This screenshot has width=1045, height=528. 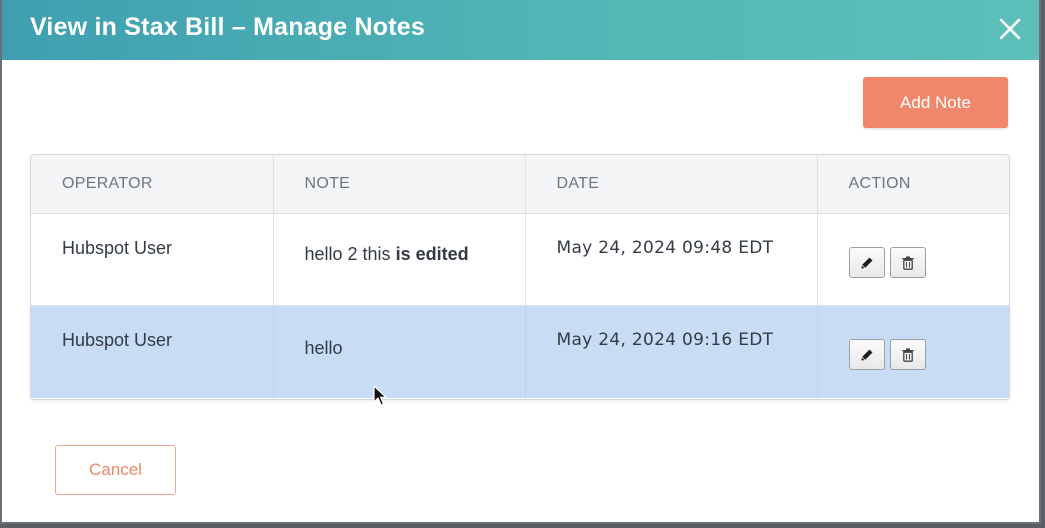 What do you see at coordinates (115, 470) in the screenshot?
I see `cancel-button: Cancel` at bounding box center [115, 470].